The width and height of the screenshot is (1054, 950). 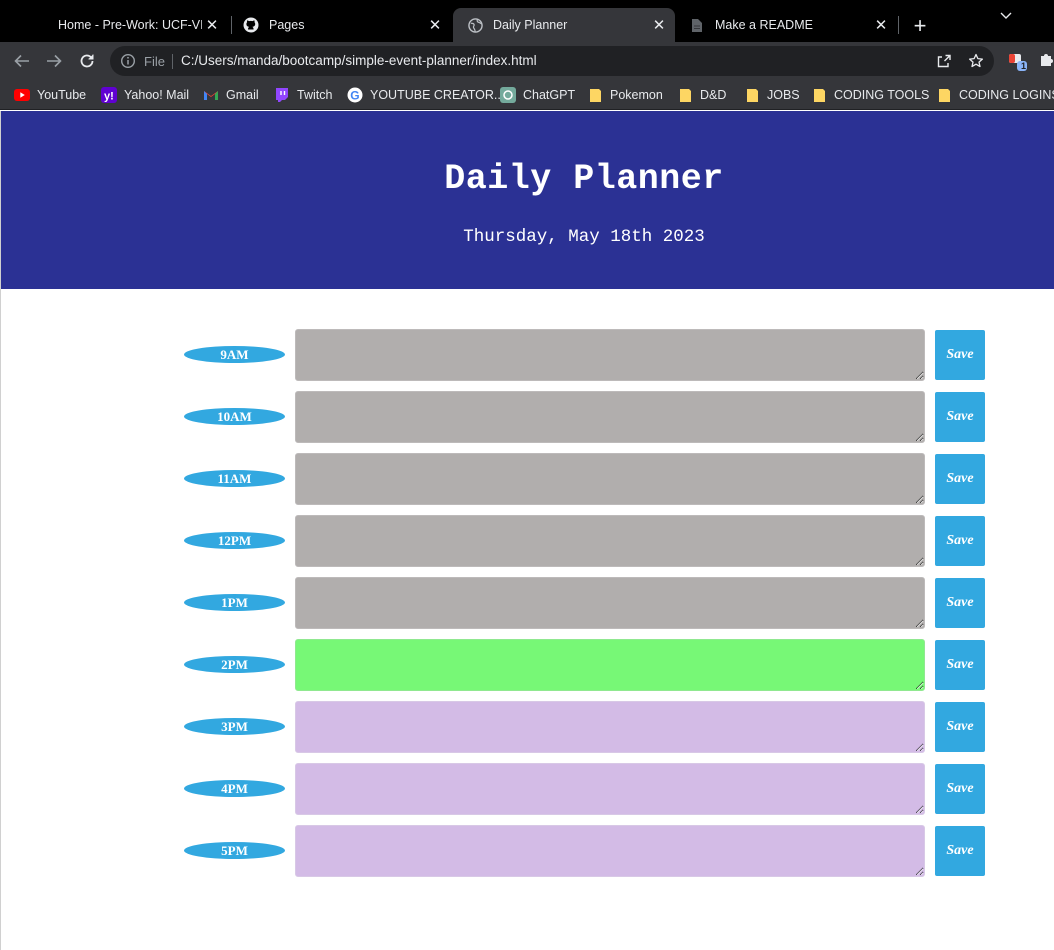 I want to click on hour-label: 9AM, so click(x=234, y=354).